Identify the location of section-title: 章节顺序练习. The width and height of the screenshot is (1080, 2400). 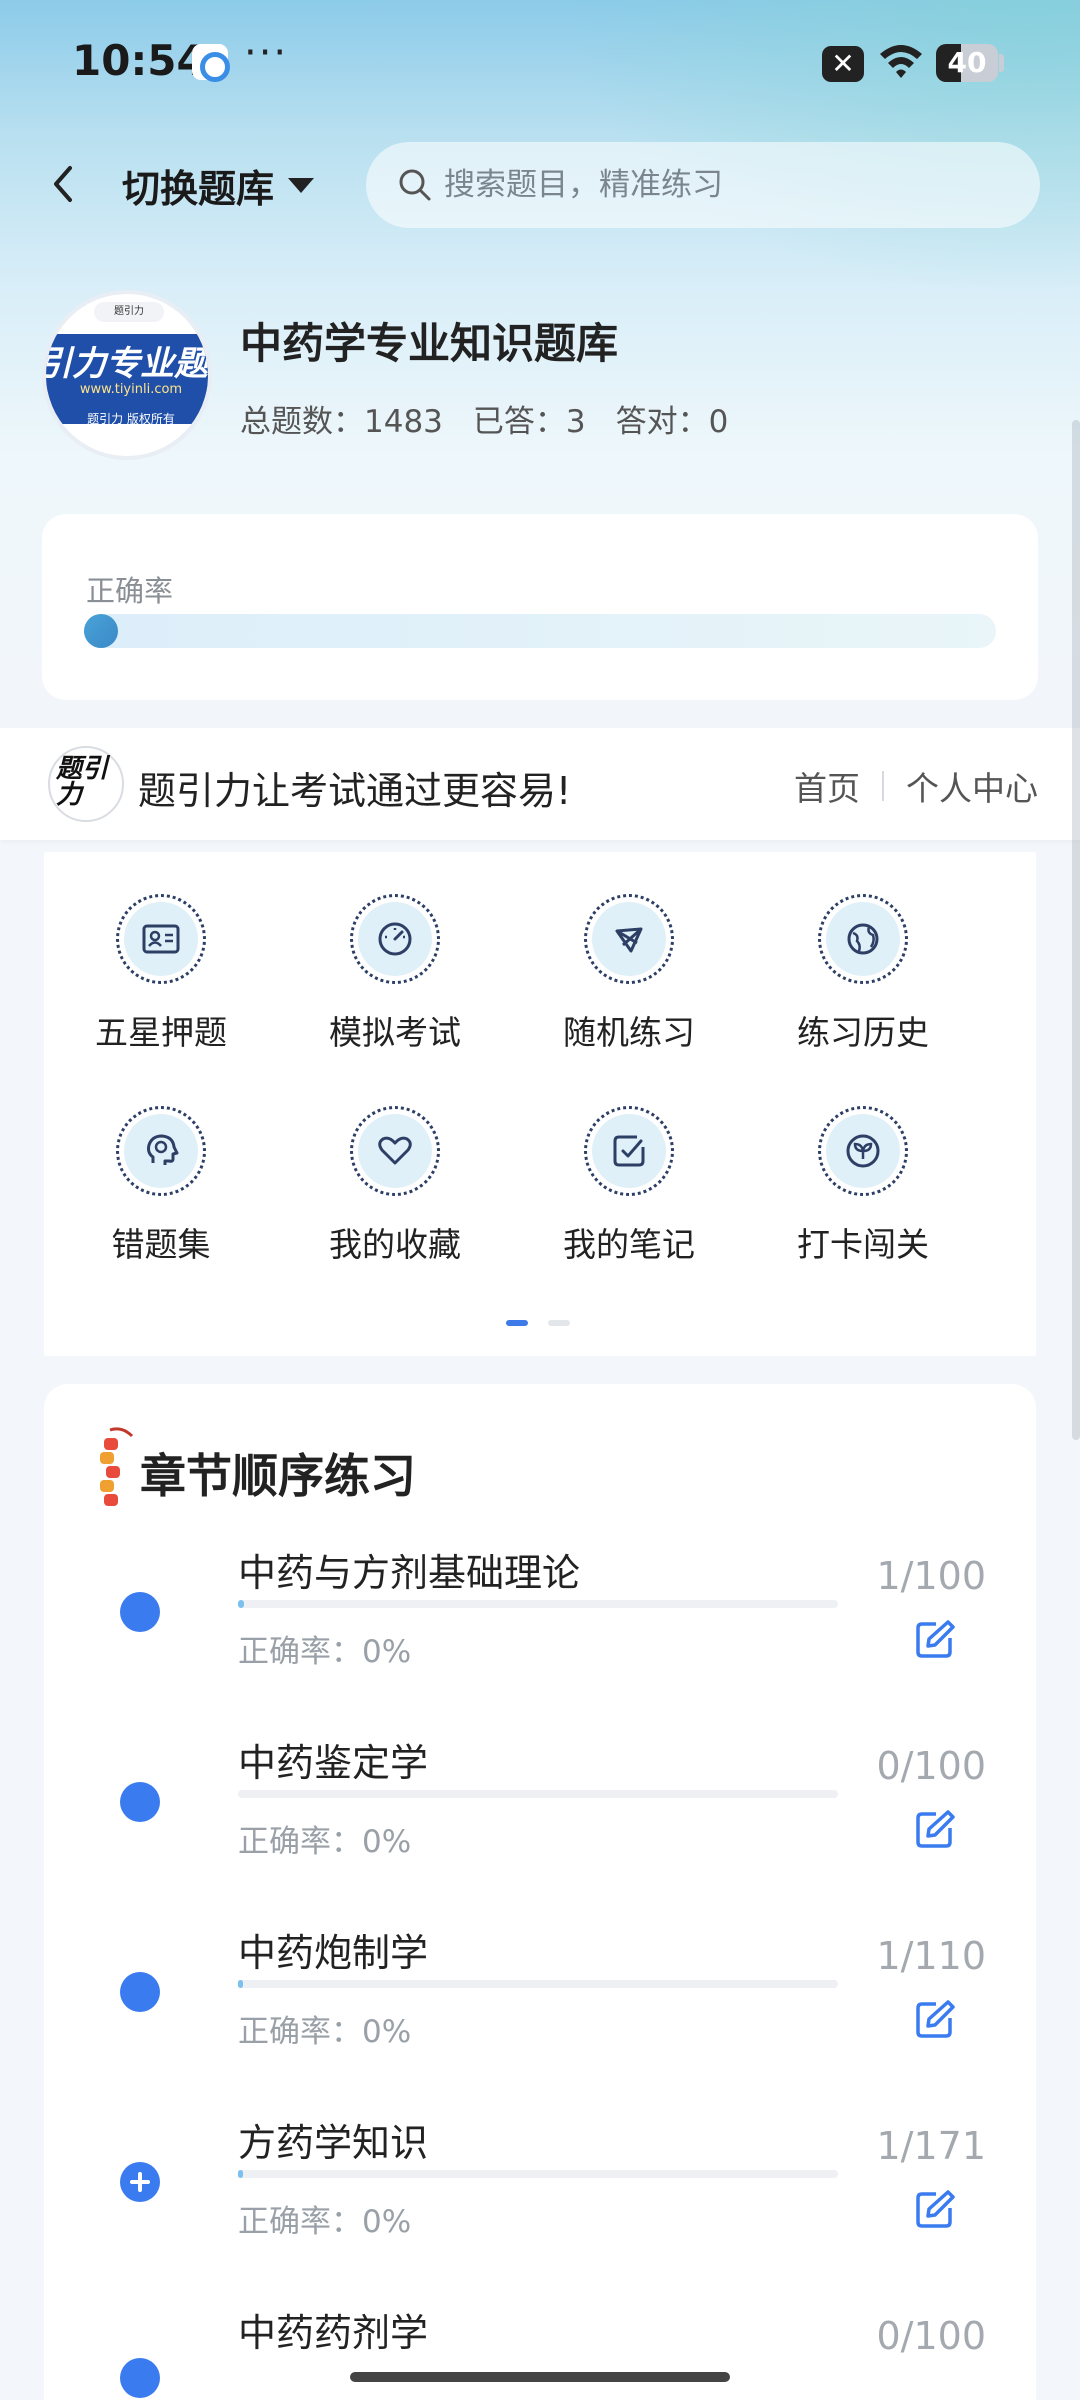
(278, 1476).